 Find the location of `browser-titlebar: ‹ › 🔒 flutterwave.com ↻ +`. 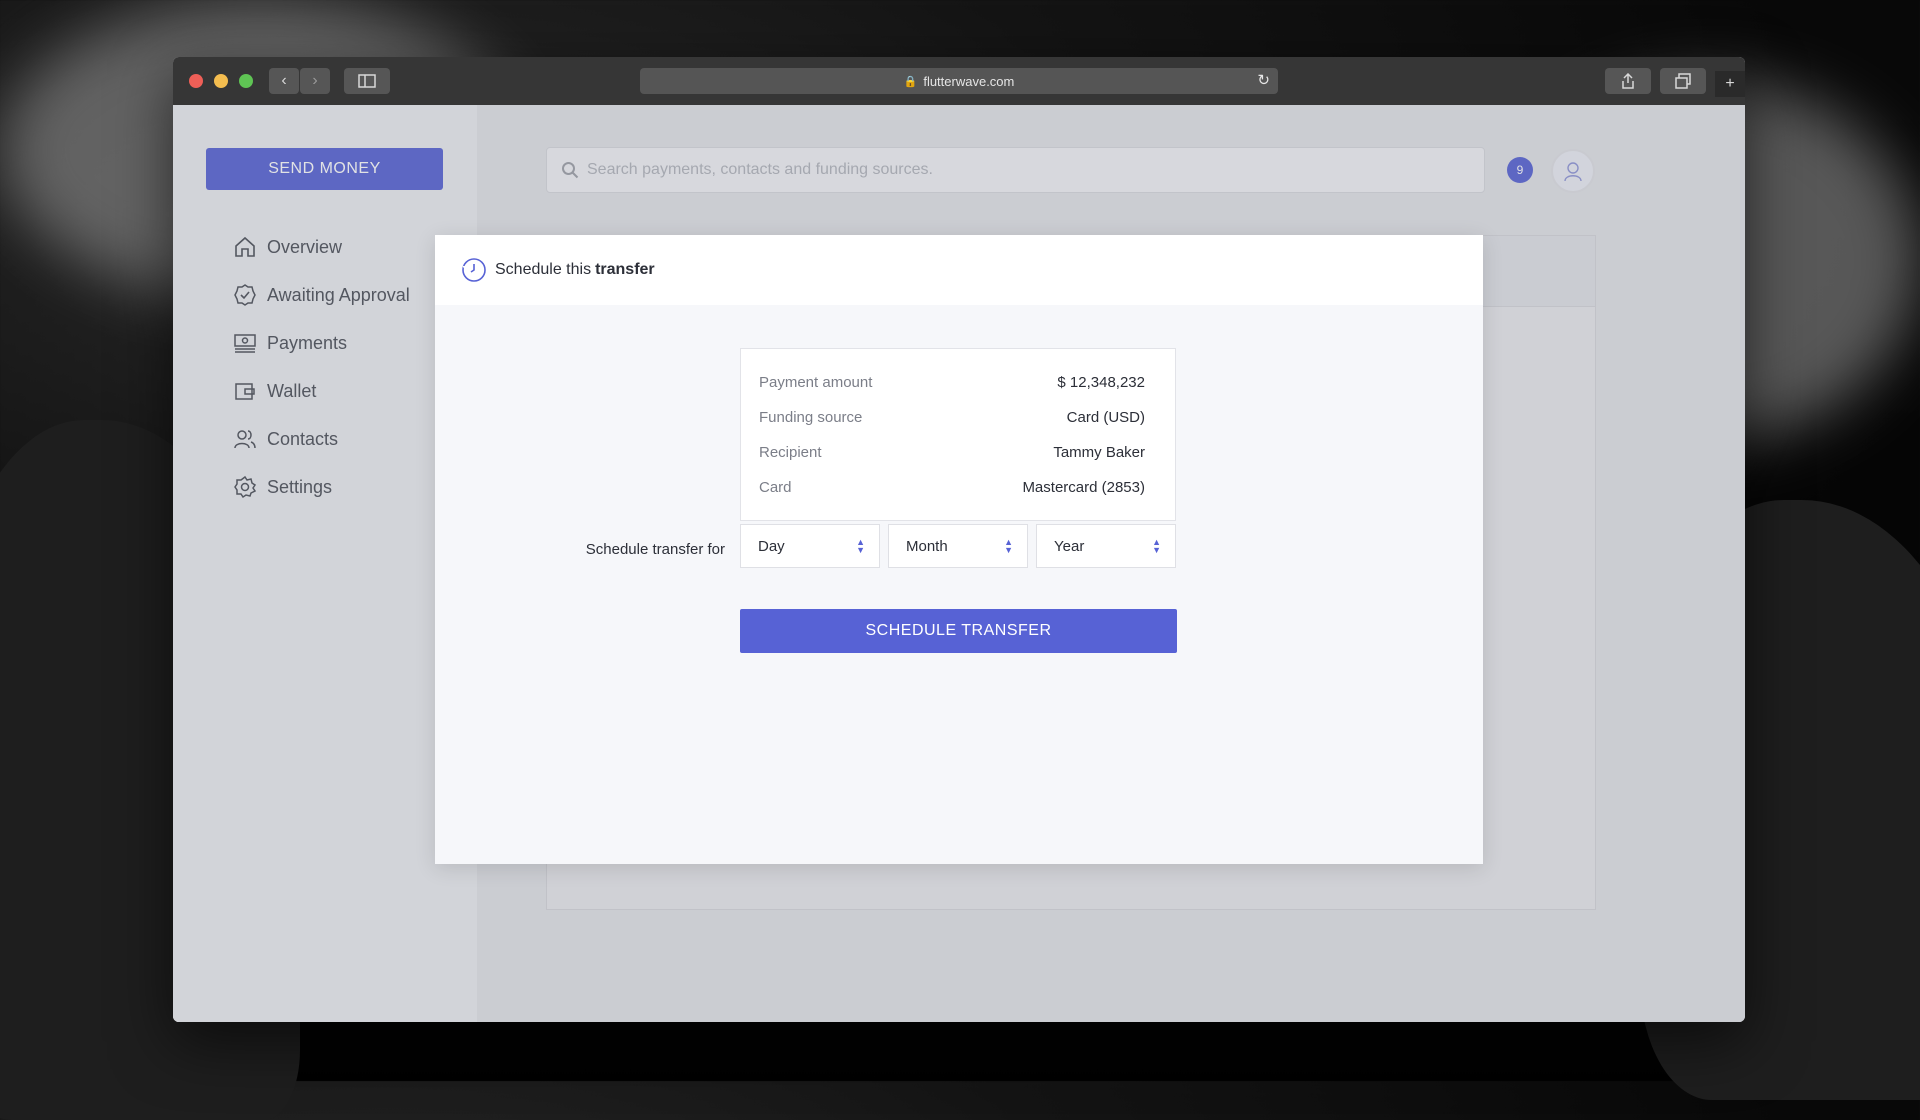

browser-titlebar: ‹ › 🔒 flutterwave.com ↻ + is located at coordinates (959, 81).